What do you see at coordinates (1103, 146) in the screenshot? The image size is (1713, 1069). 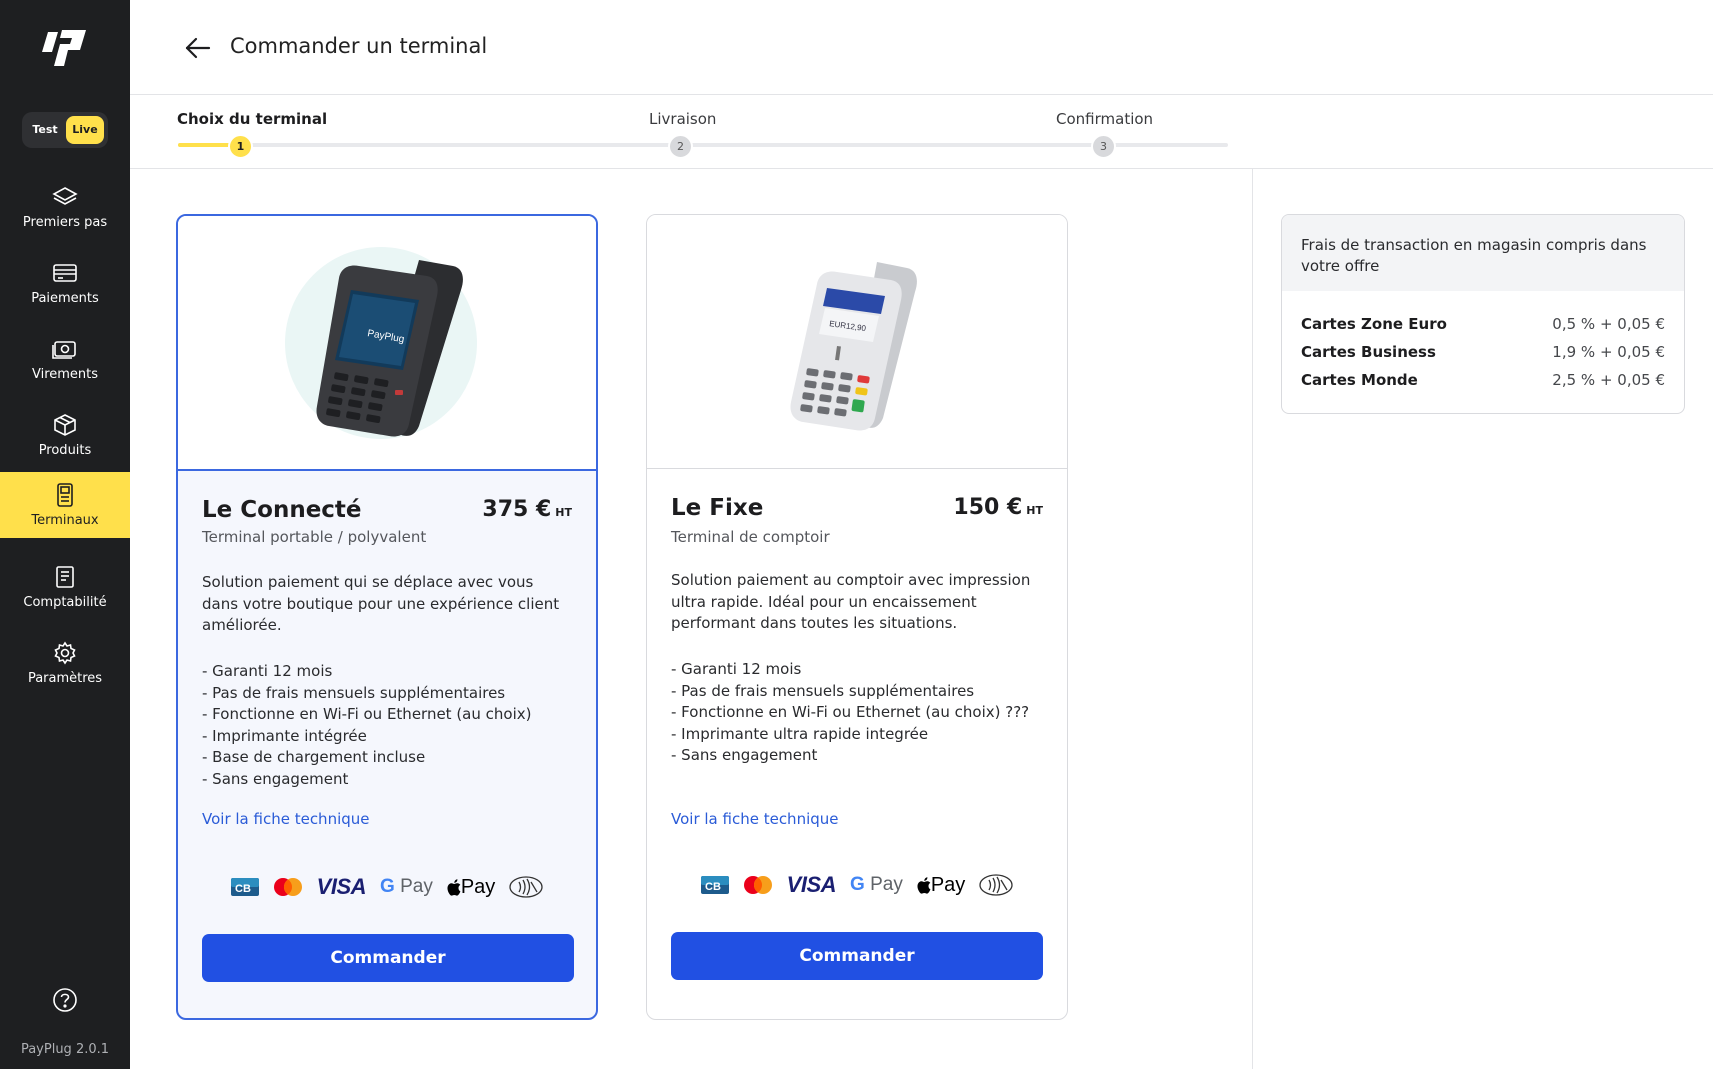 I see `step-dot-3: 3` at bounding box center [1103, 146].